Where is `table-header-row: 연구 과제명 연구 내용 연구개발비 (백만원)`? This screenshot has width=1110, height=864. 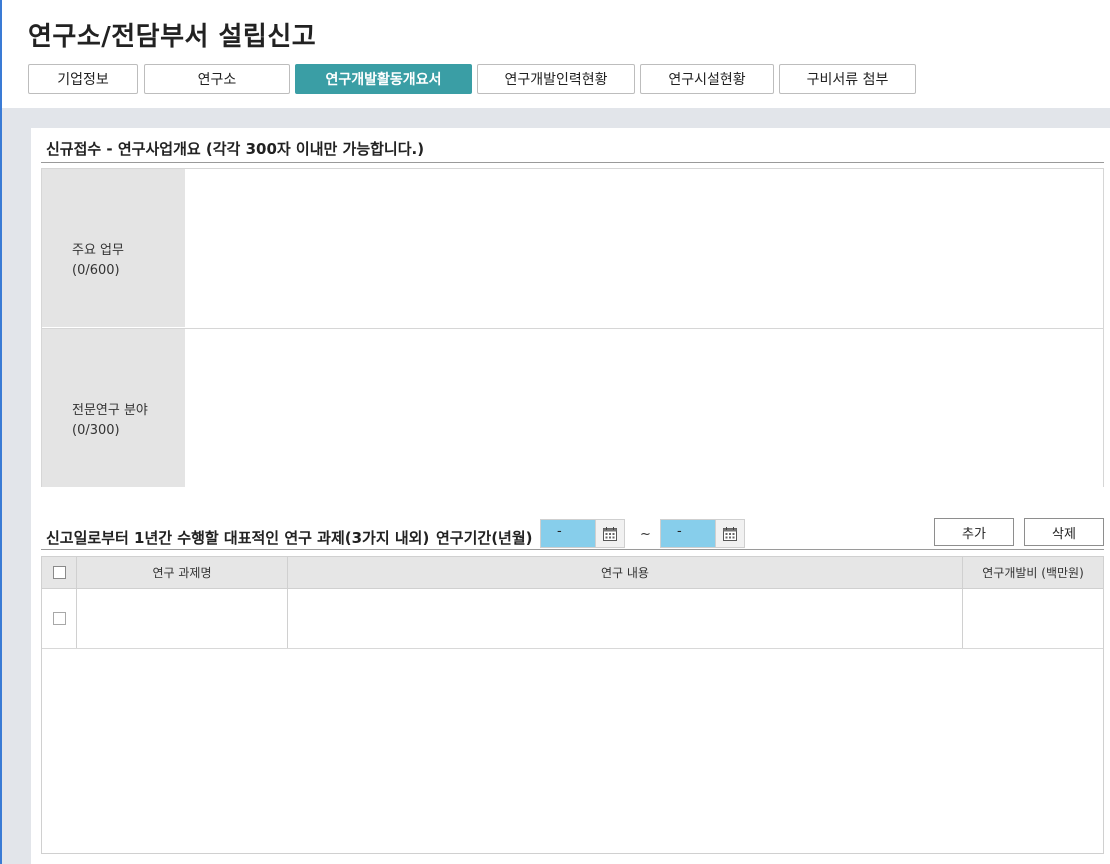 table-header-row: 연구 과제명 연구 내용 연구개발비 (백만원) is located at coordinates (572, 573).